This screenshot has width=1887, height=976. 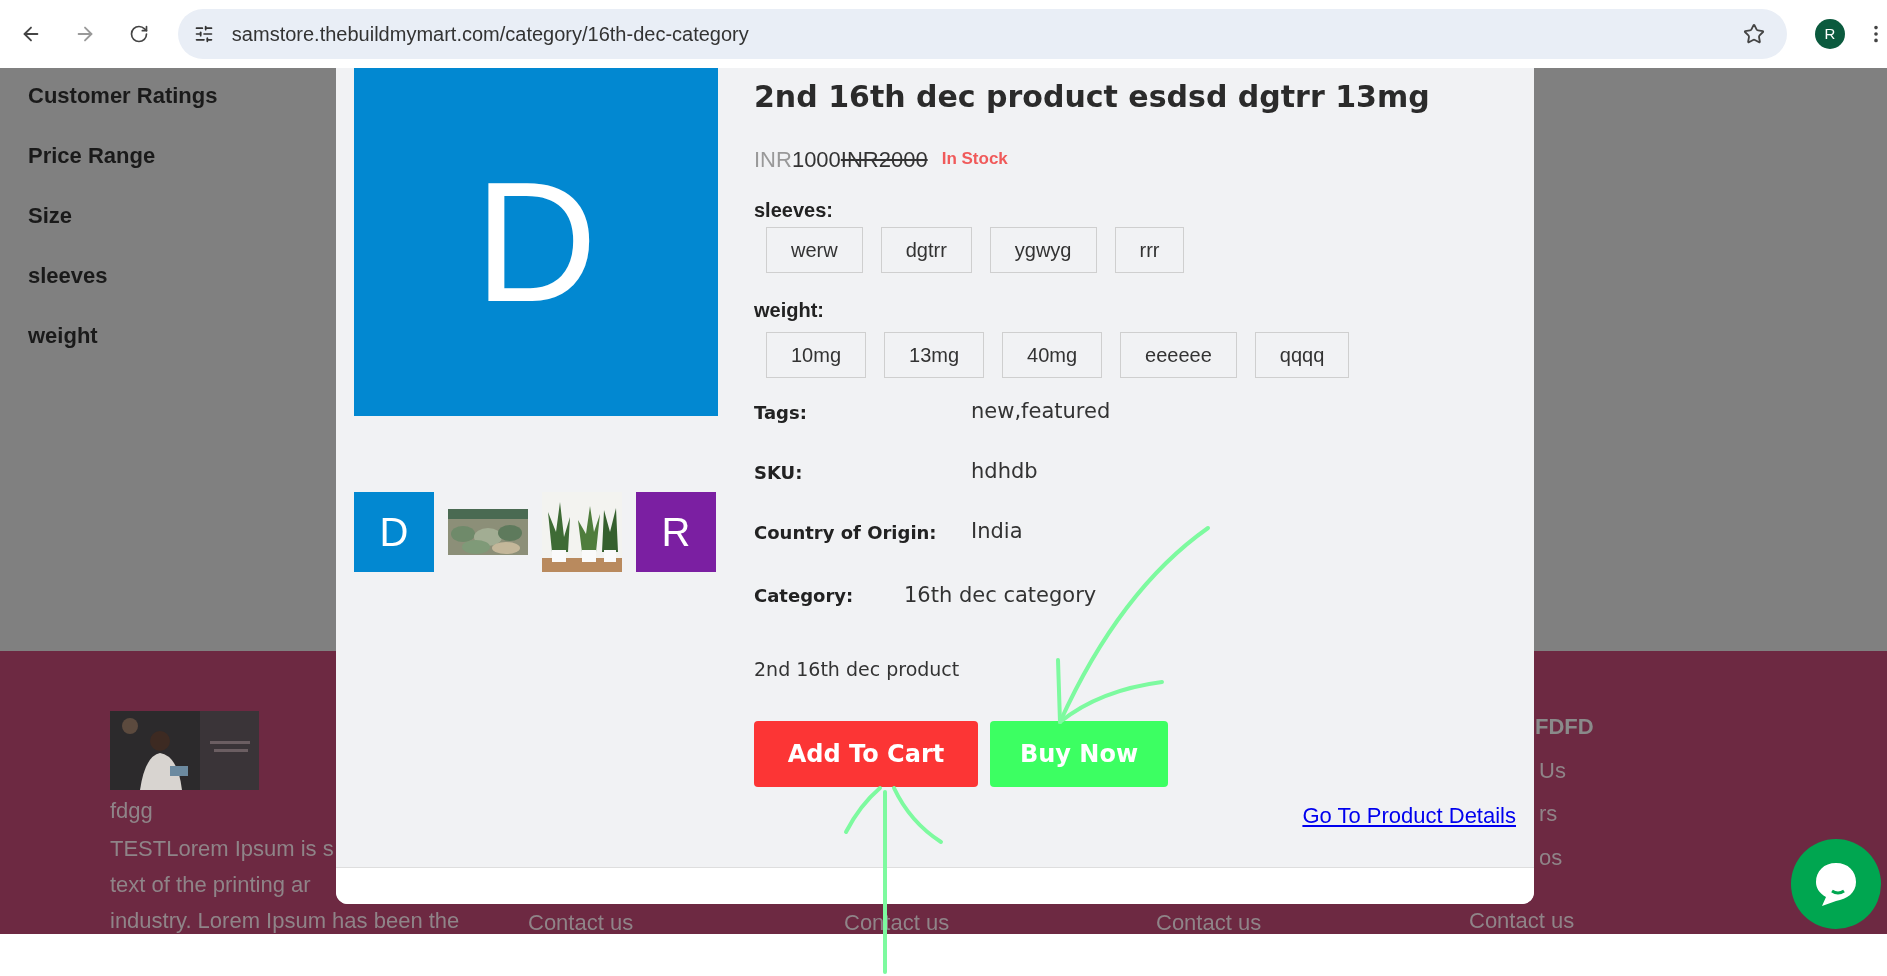 What do you see at coordinates (846, 532) in the screenshot?
I see `detail-label: Country of Origin:` at bounding box center [846, 532].